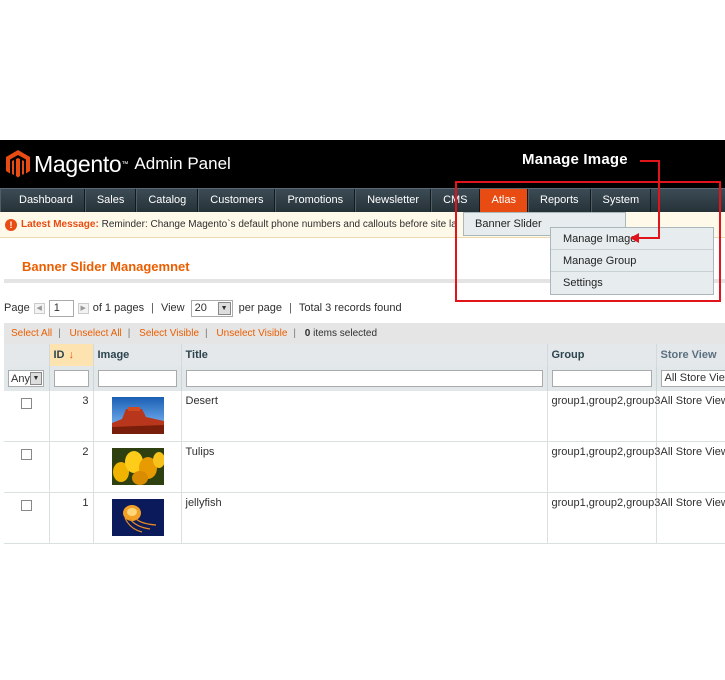 Image resolution: width=725 pixels, height=680 pixels. What do you see at coordinates (690, 355) in the screenshot?
I see `col-storeview-header: Store View` at bounding box center [690, 355].